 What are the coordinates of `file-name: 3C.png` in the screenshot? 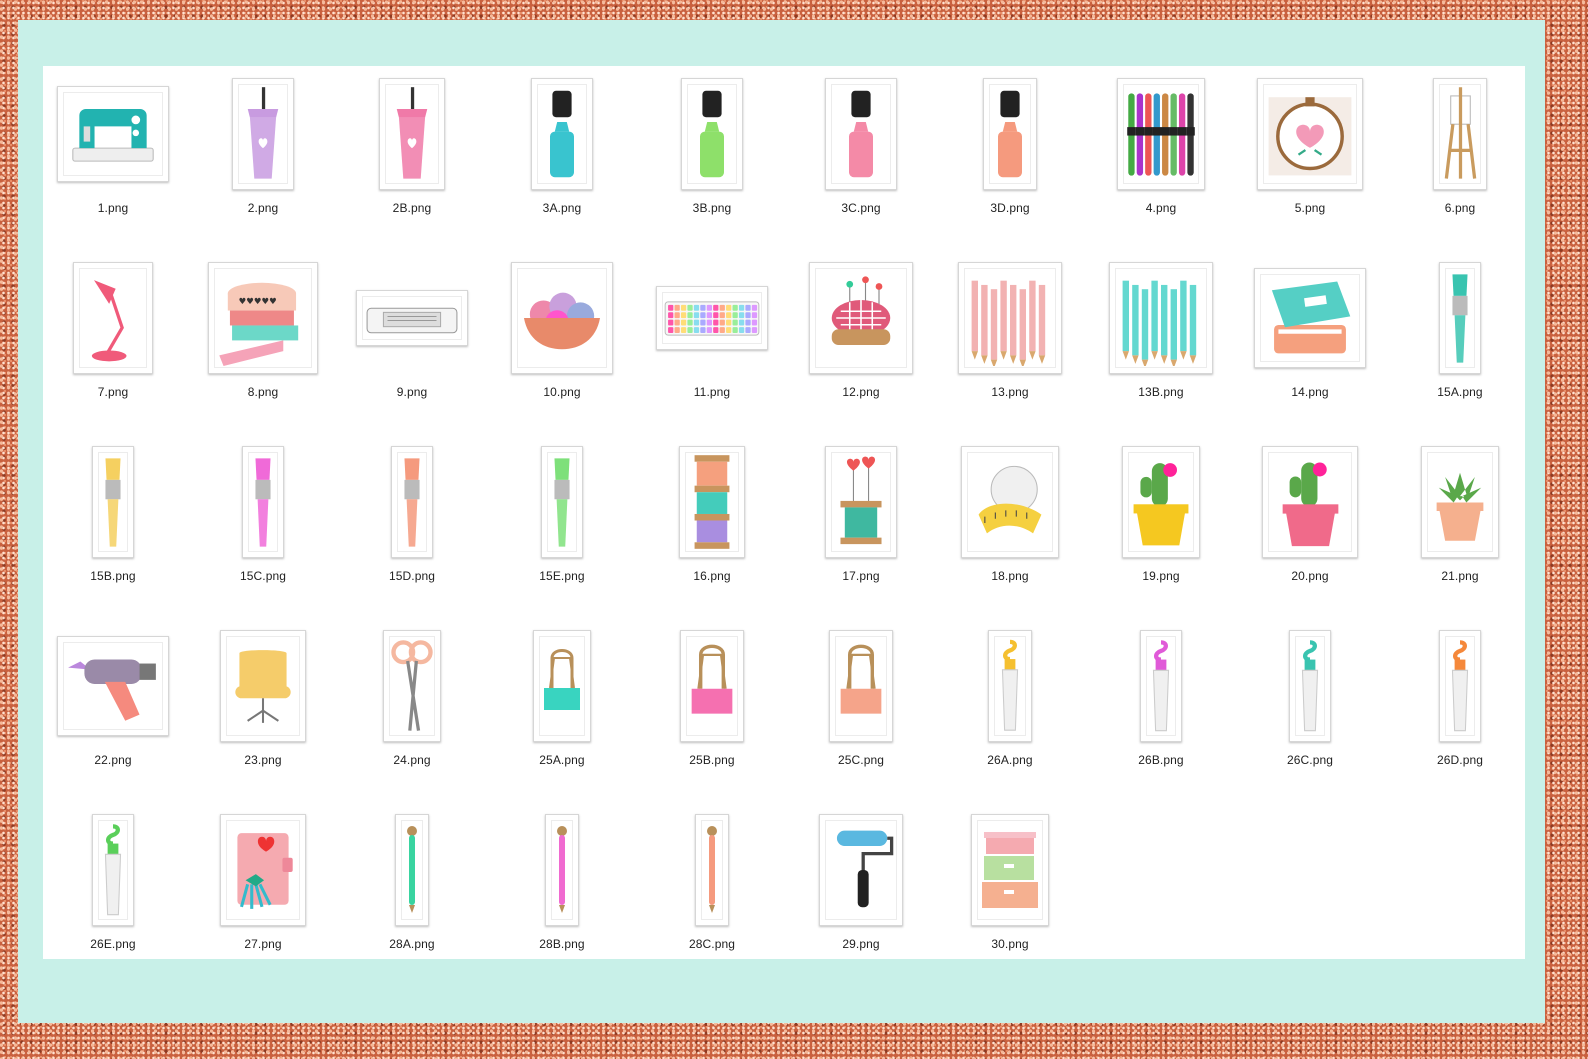 It's located at (861, 208).